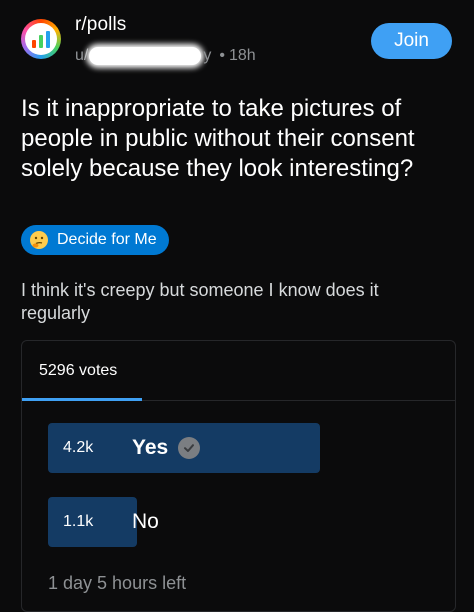  What do you see at coordinates (189, 448) in the screenshot?
I see `check-circle-icon` at bounding box center [189, 448].